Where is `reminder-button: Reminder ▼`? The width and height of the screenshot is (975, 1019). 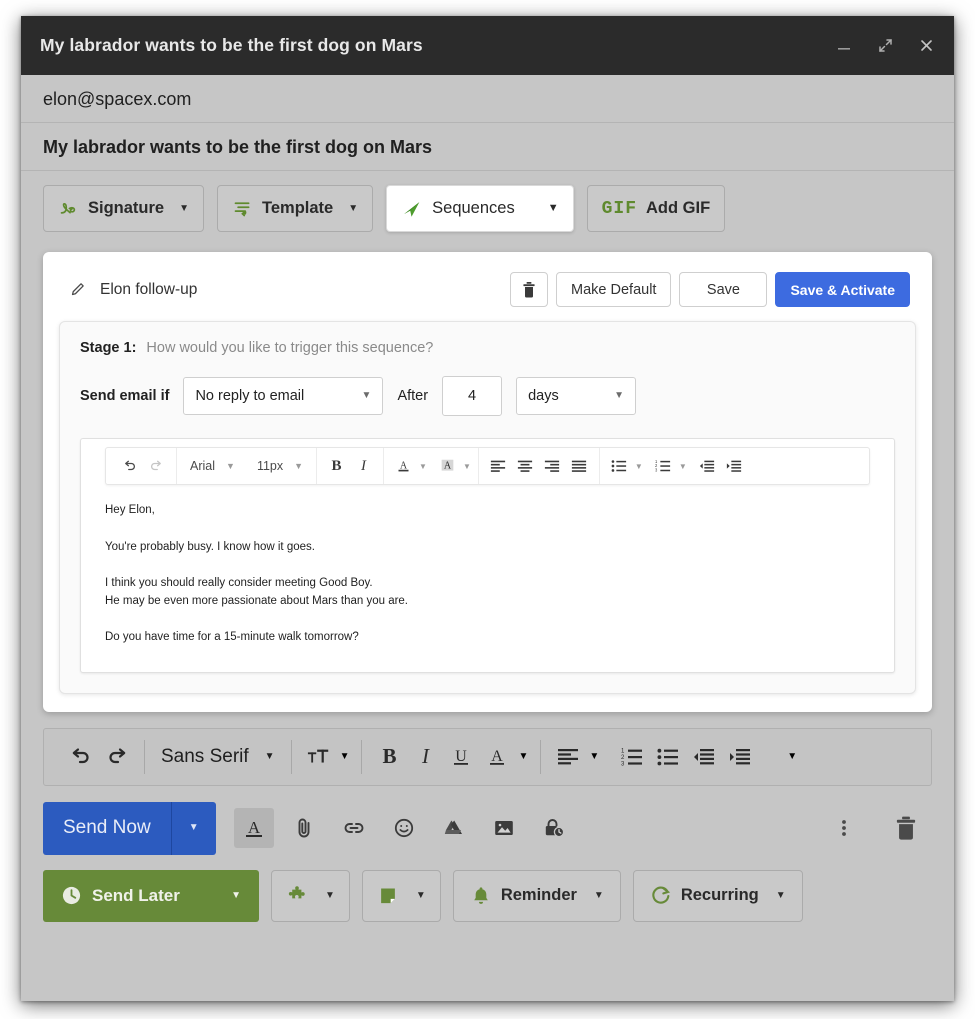 reminder-button: Reminder ▼ is located at coordinates (536, 895).